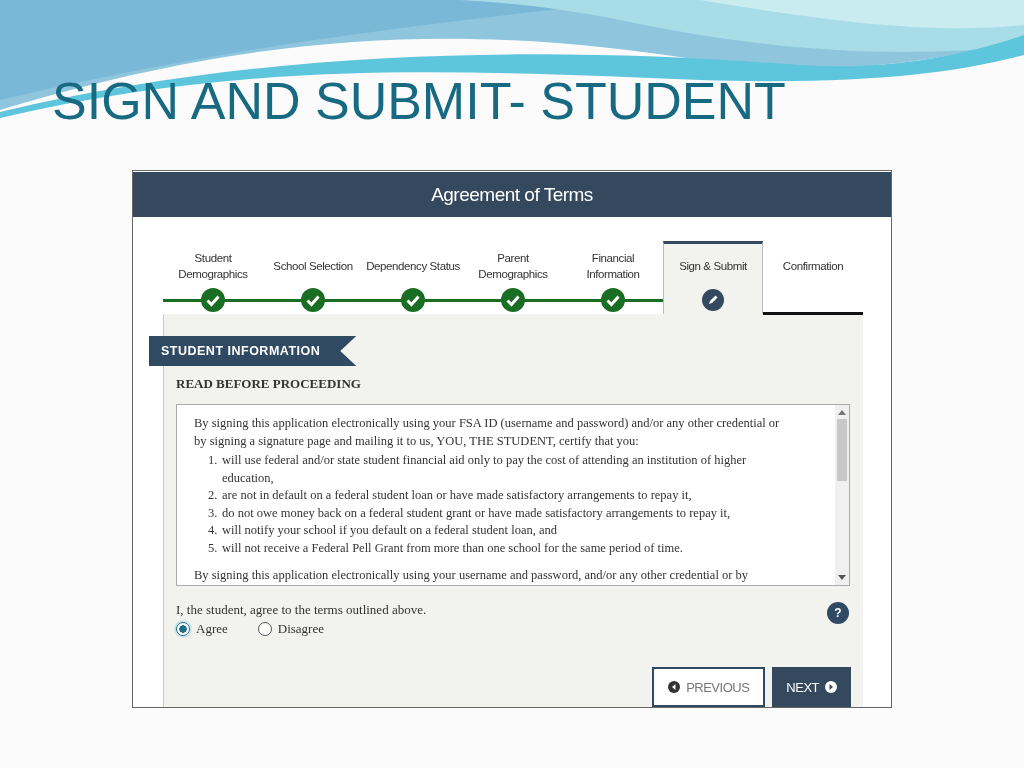 The height and width of the screenshot is (768, 1024). What do you see at coordinates (842, 495) in the screenshot?
I see `scrollbar` at bounding box center [842, 495].